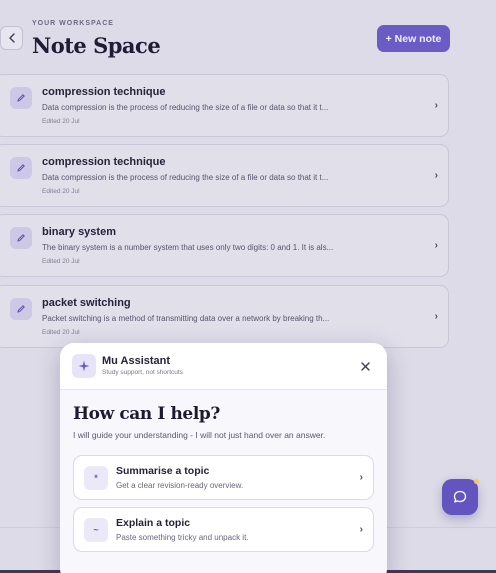 The height and width of the screenshot is (573, 496). What do you see at coordinates (86, 303) in the screenshot?
I see `note-title: packet switching` at bounding box center [86, 303].